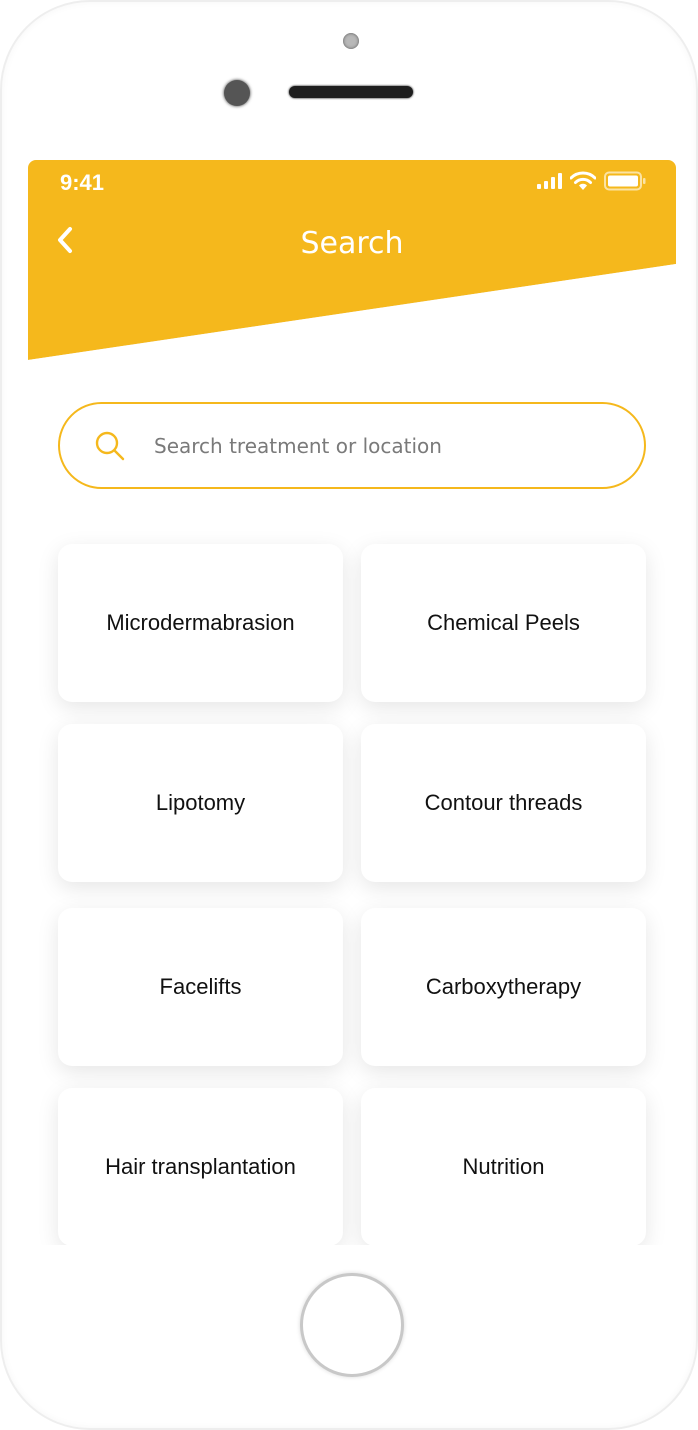 Image resolution: width=698 pixels, height=1430 pixels. What do you see at coordinates (352, 243) in the screenshot?
I see `page-title: Search` at bounding box center [352, 243].